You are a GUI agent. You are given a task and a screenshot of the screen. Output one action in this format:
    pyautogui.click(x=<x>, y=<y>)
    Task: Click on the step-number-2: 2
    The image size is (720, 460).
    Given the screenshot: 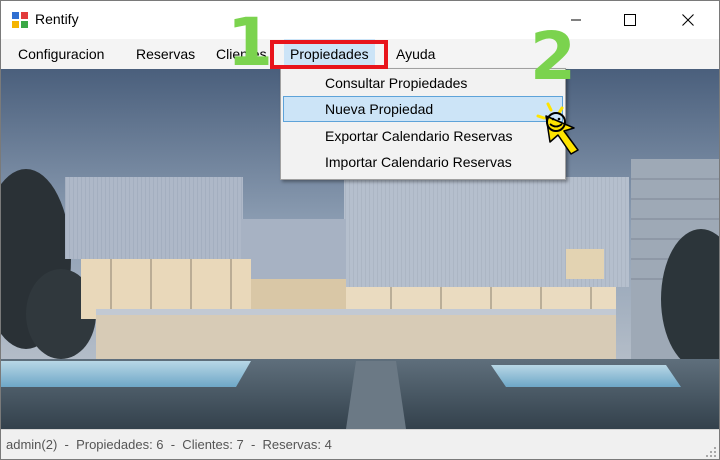 What is the action you would take?
    pyautogui.click(x=553, y=56)
    